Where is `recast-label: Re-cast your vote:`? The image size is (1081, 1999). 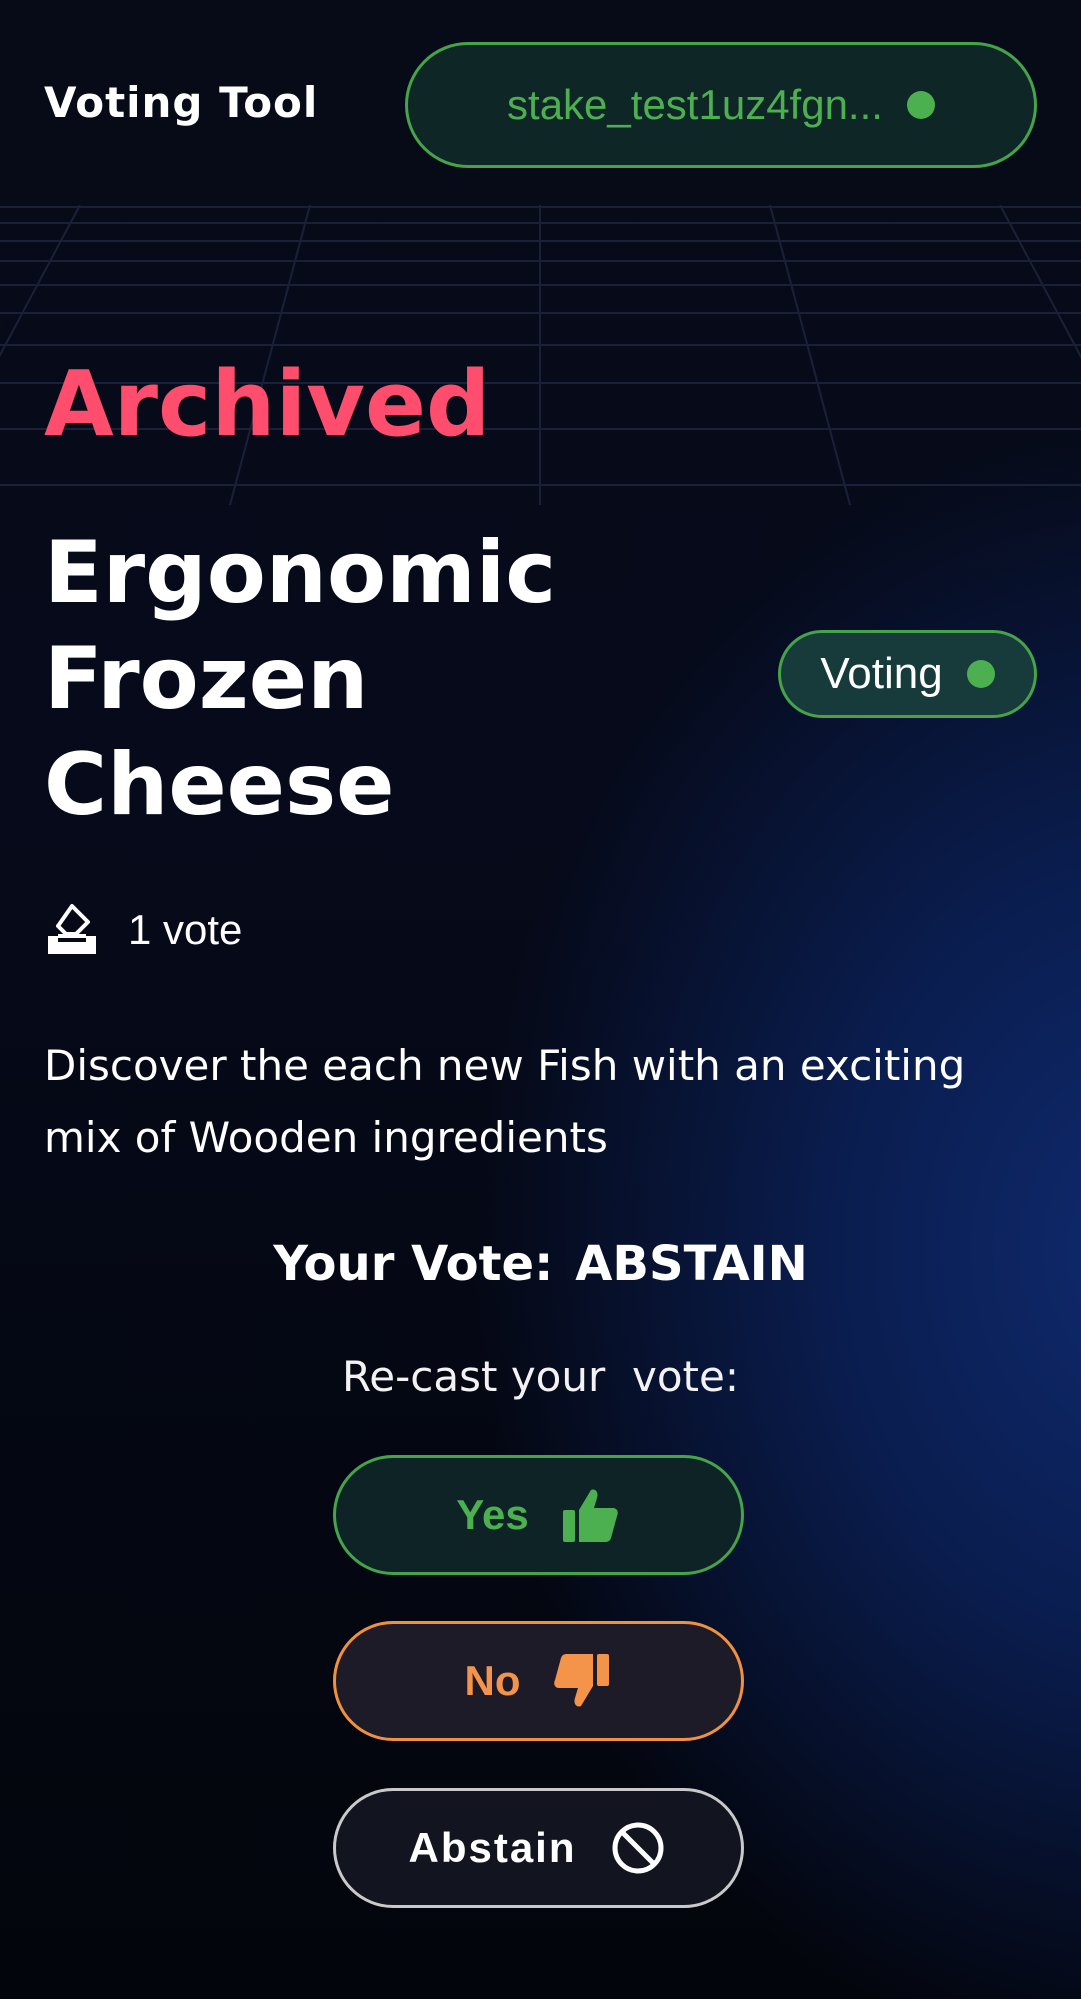
recast-label: Re-cast your vote: is located at coordinates (540, 1376).